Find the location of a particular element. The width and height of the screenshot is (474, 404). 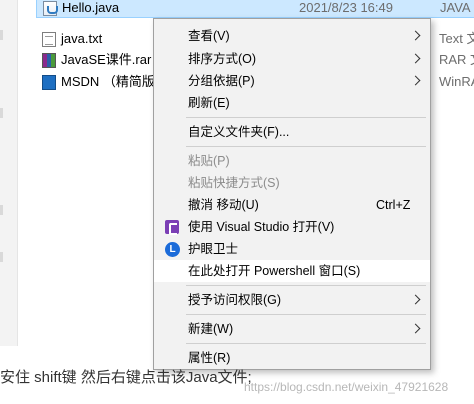

menu-item-label: 在此处打开 Powershell 窗口(S) is located at coordinates (274, 271).